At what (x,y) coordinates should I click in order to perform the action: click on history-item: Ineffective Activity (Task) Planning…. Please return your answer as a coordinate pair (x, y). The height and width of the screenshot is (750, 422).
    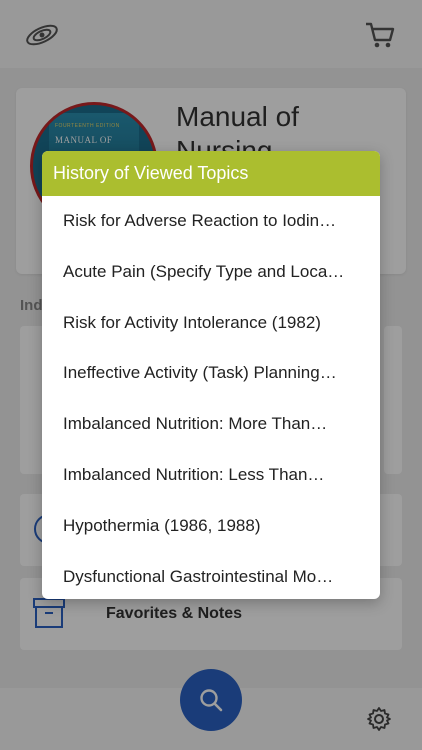
    Looking at the image, I should click on (211, 373).